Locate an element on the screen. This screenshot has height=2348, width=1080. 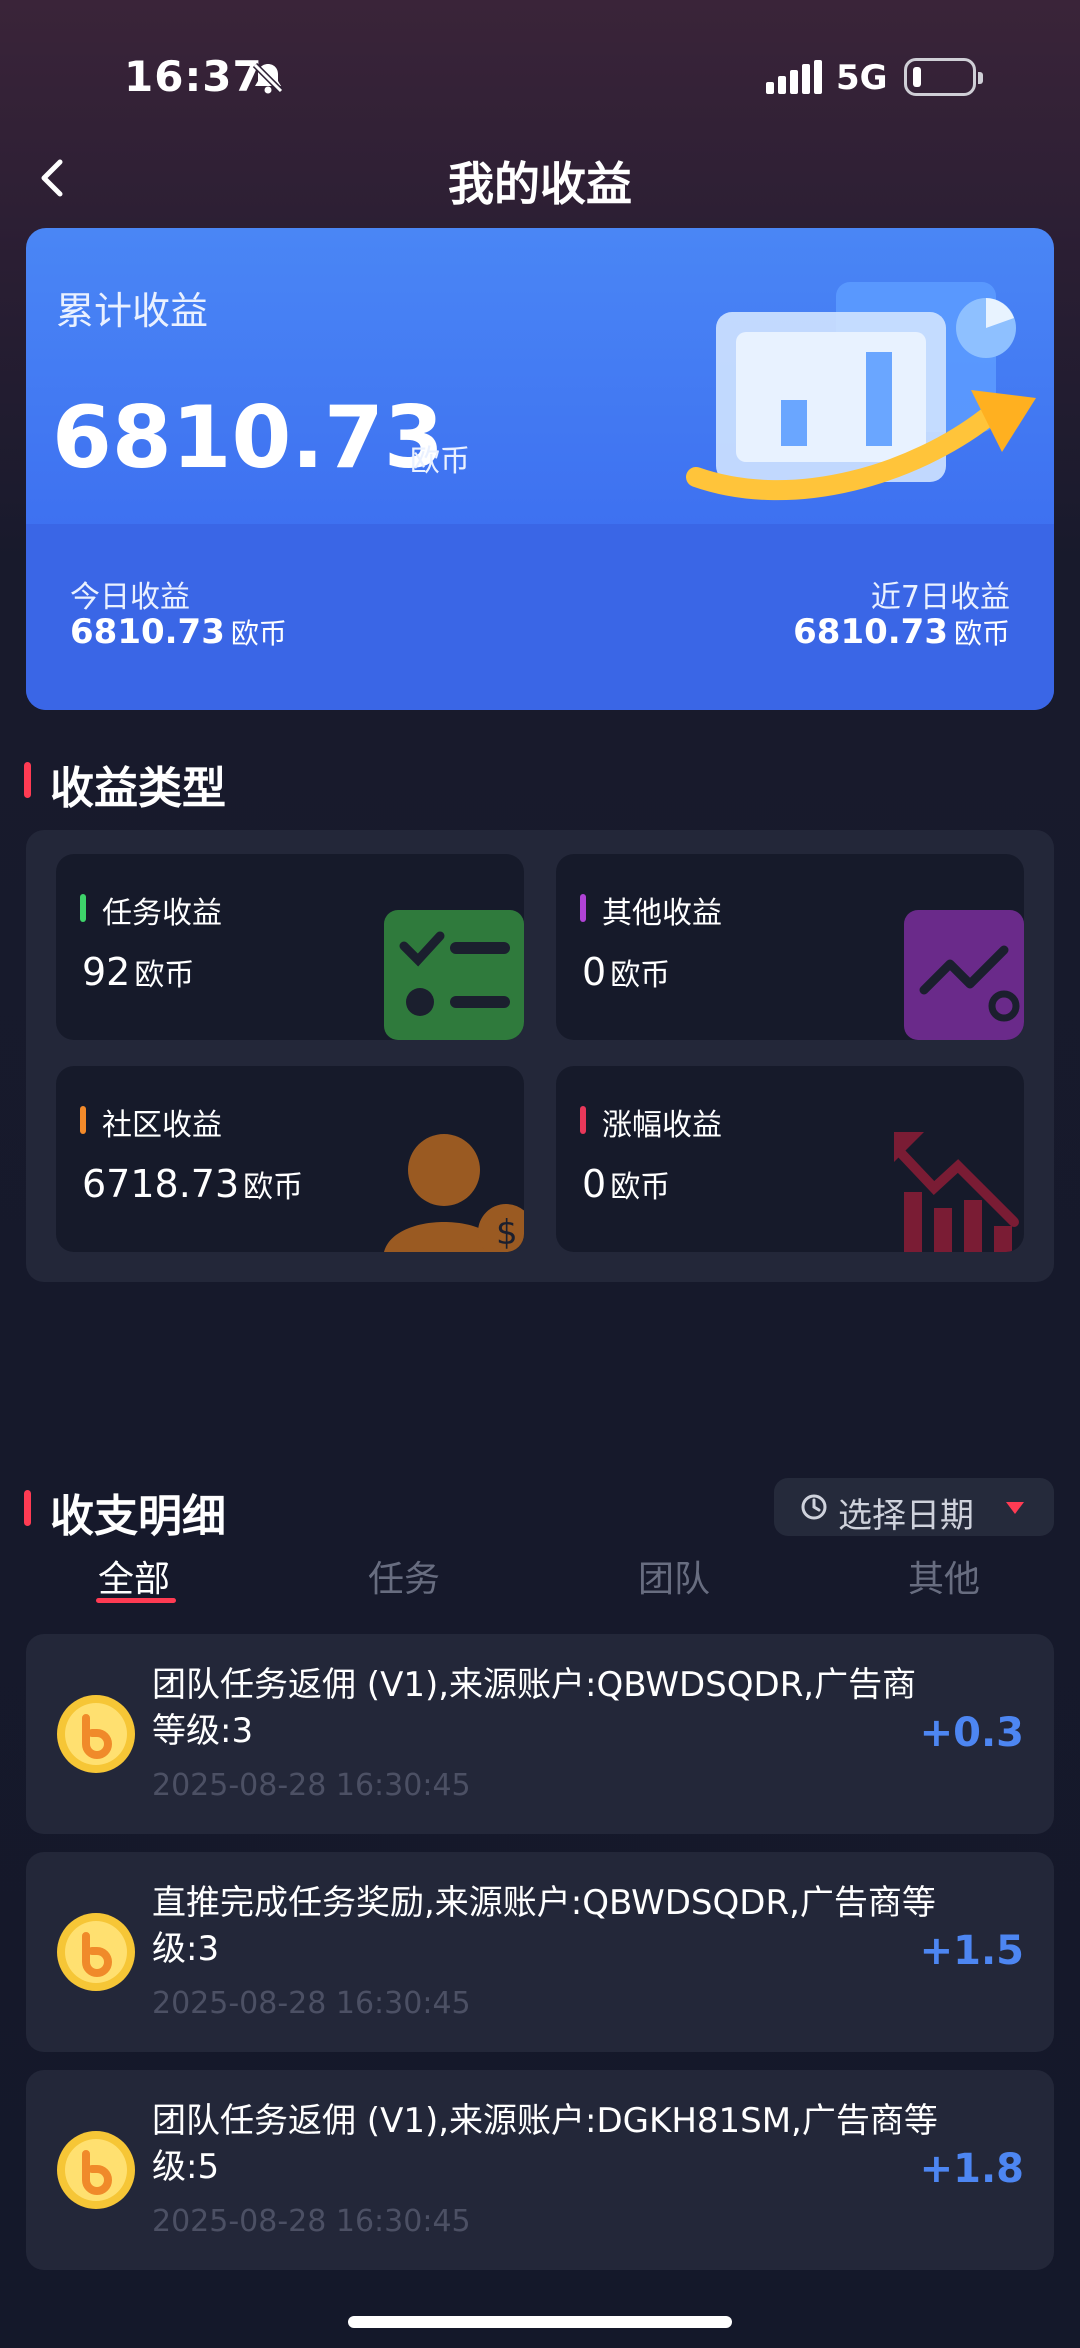
income-types-title: 收益类型 is located at coordinates (138, 788).